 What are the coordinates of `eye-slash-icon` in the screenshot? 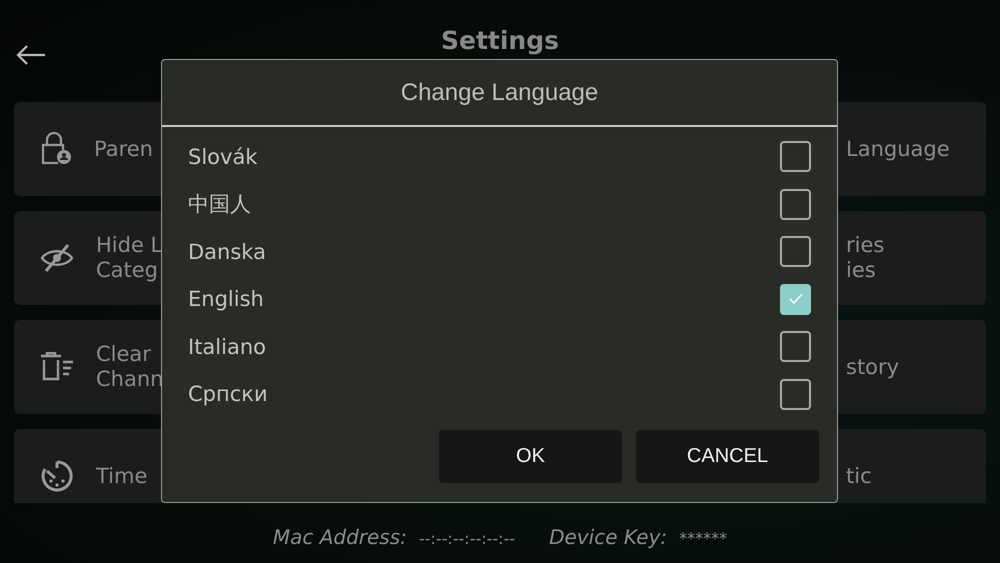 It's located at (57, 258).